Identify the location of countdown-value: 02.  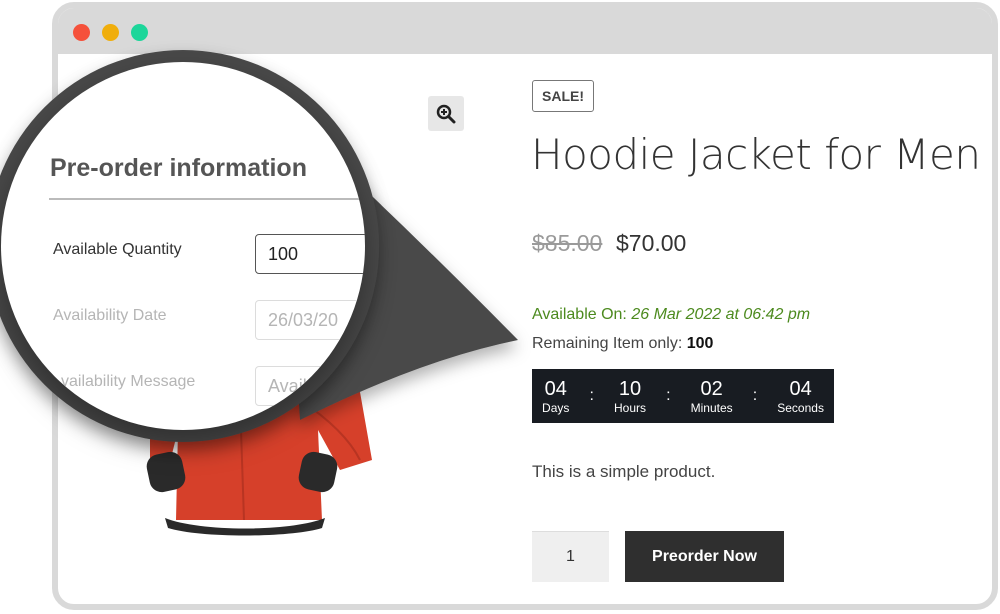
(711, 388).